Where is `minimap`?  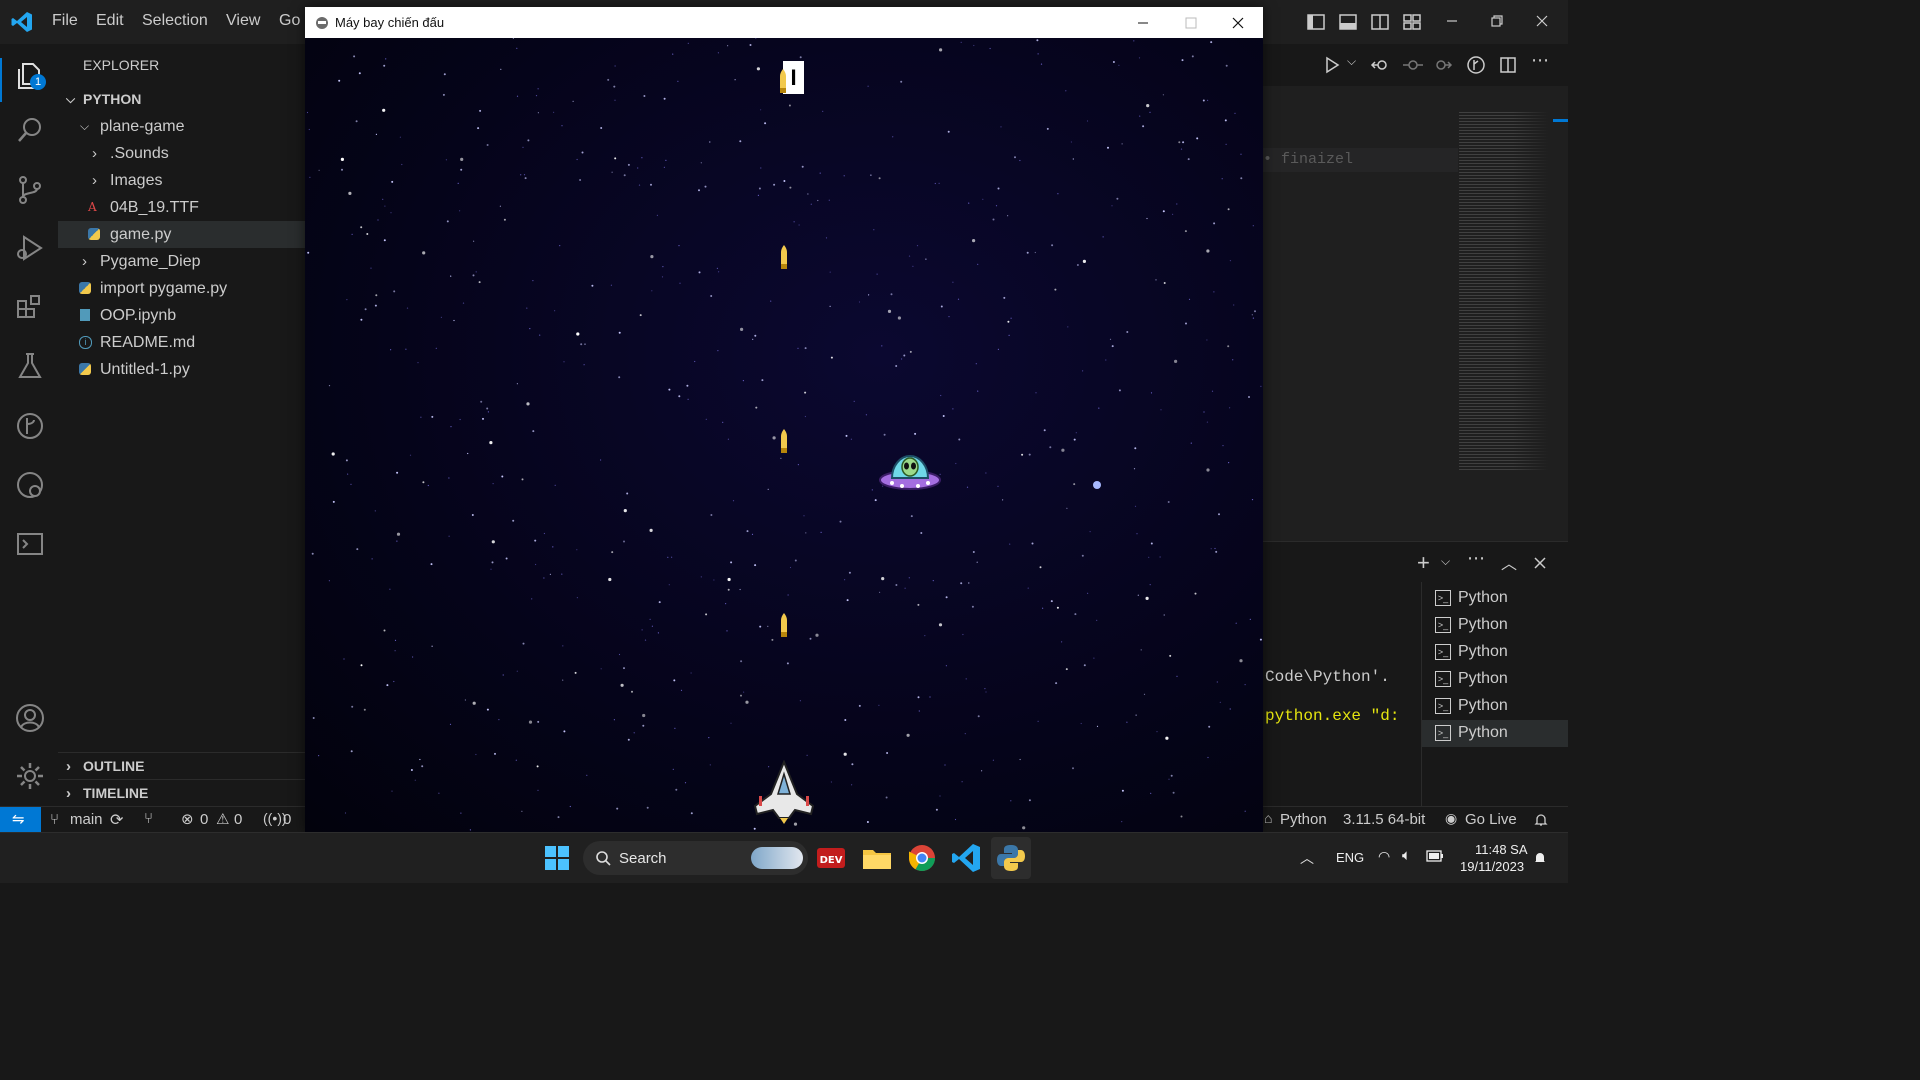 minimap is located at coordinates (1504, 292).